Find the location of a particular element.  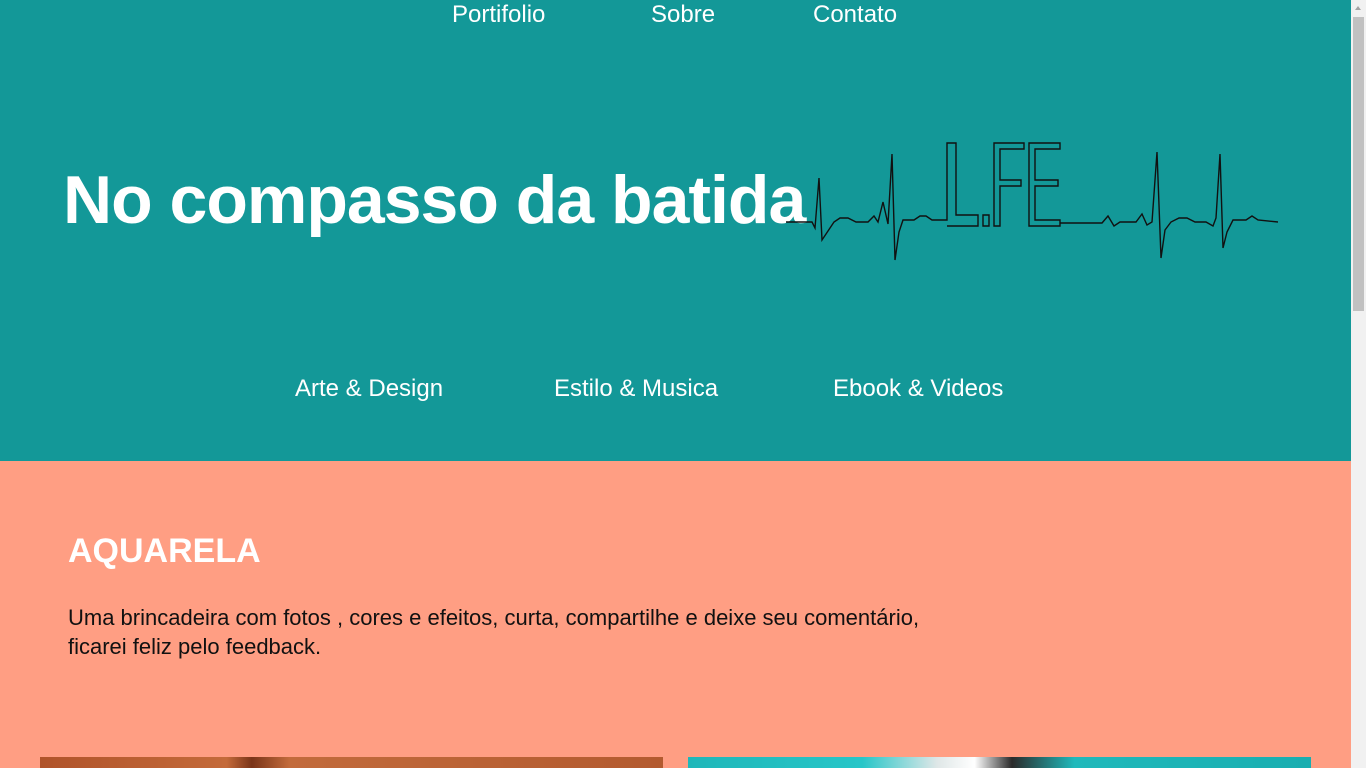

heartbeat-life-icon is located at coordinates (1032, 201).